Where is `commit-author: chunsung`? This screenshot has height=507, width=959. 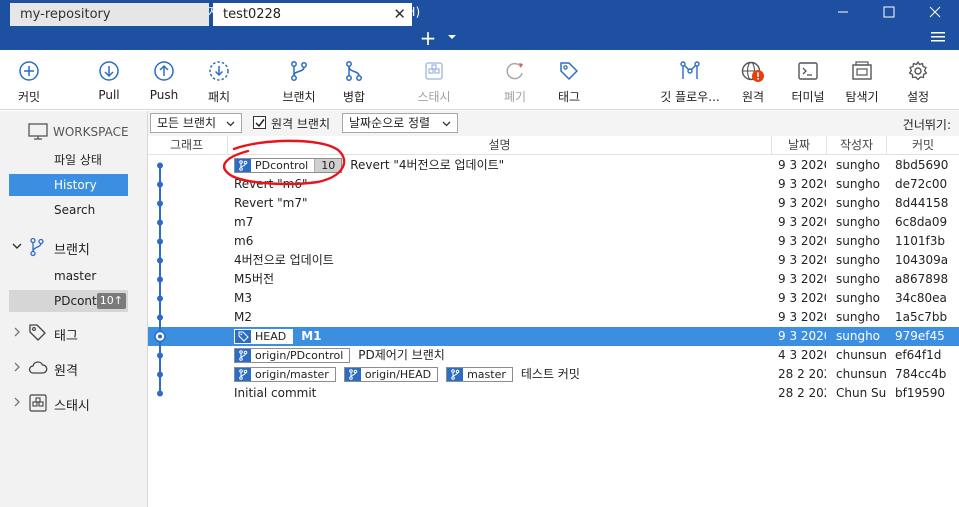 commit-author: chunsung is located at coordinates (861, 355).